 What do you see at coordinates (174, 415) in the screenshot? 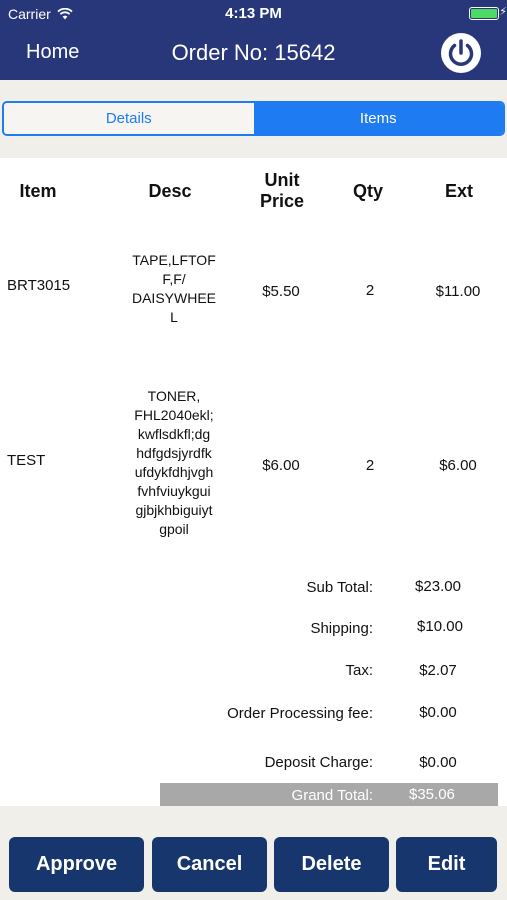
I see `desc-line: FHL2040ekl;` at bounding box center [174, 415].